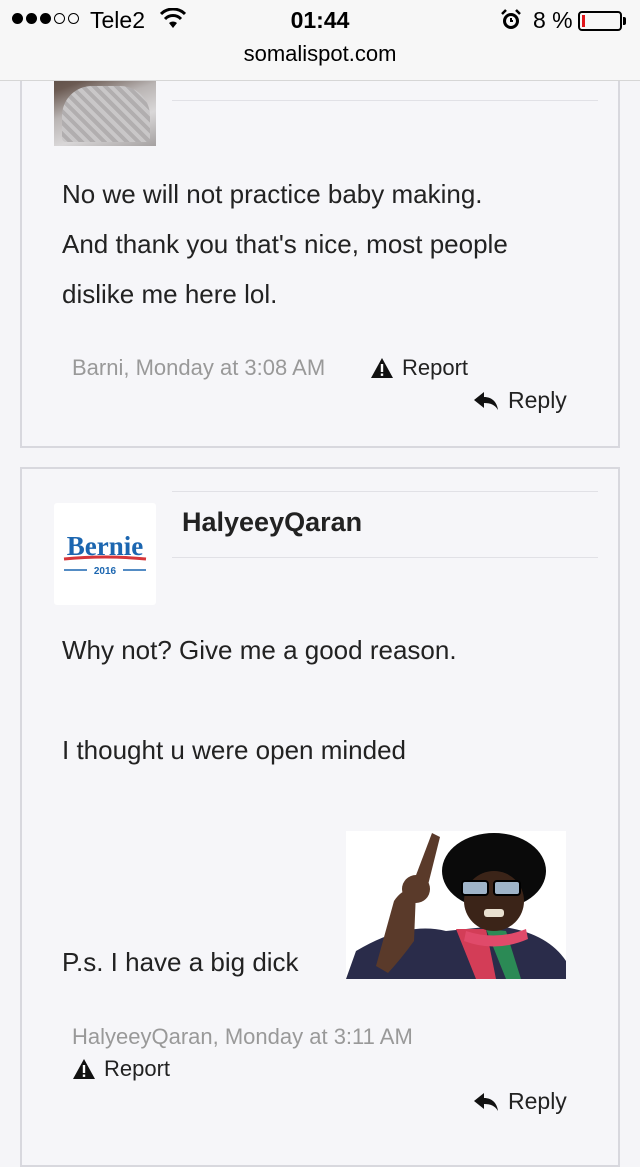 The width and height of the screenshot is (640, 1167). Describe the element at coordinates (259, 650) in the screenshot. I see `message-line: Why not? Give me a good reason.` at that location.